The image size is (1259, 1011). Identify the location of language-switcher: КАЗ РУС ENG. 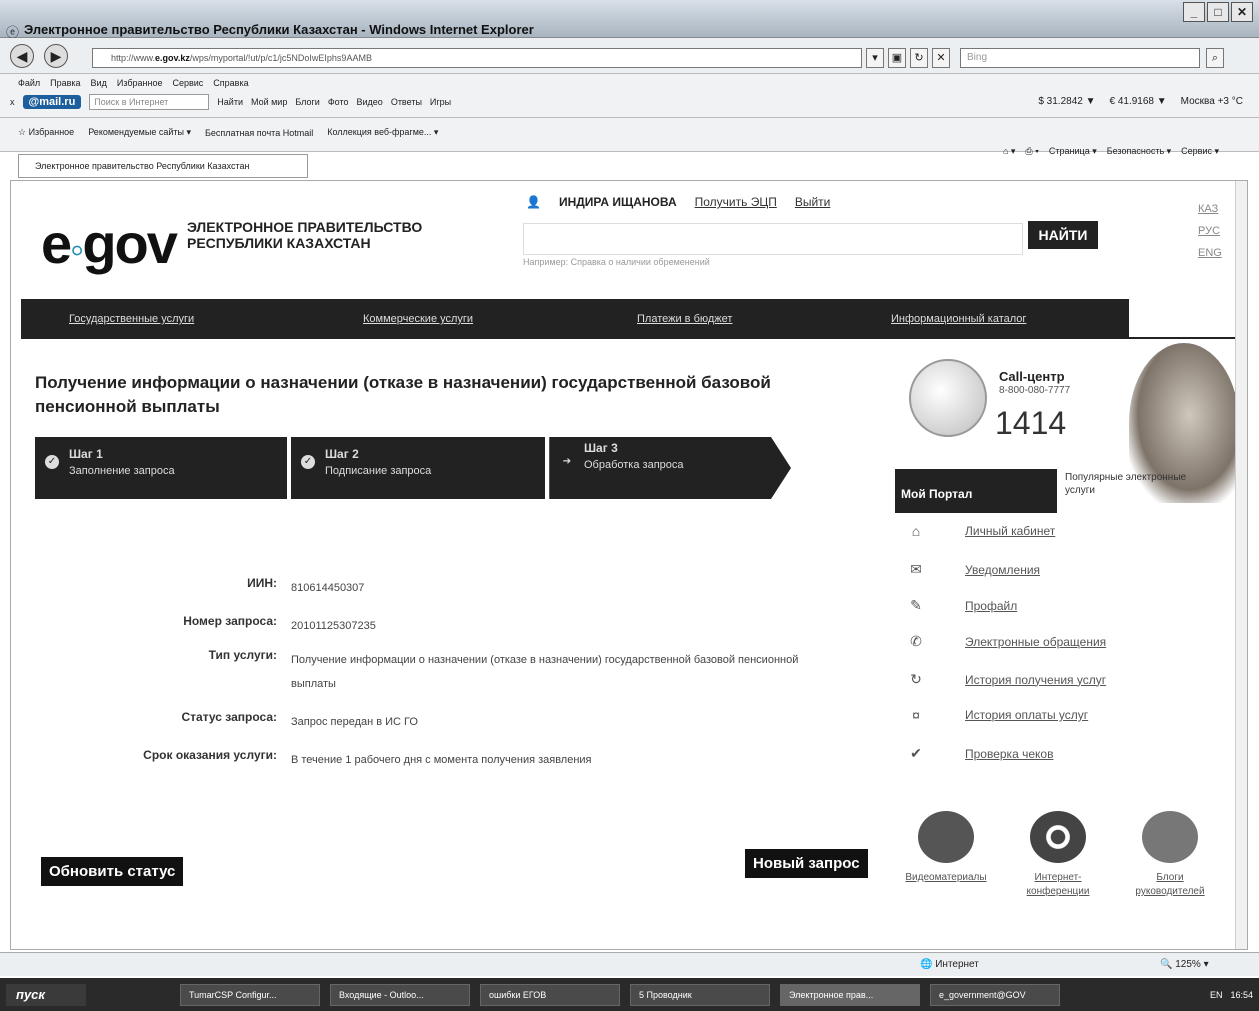
(1210, 231).